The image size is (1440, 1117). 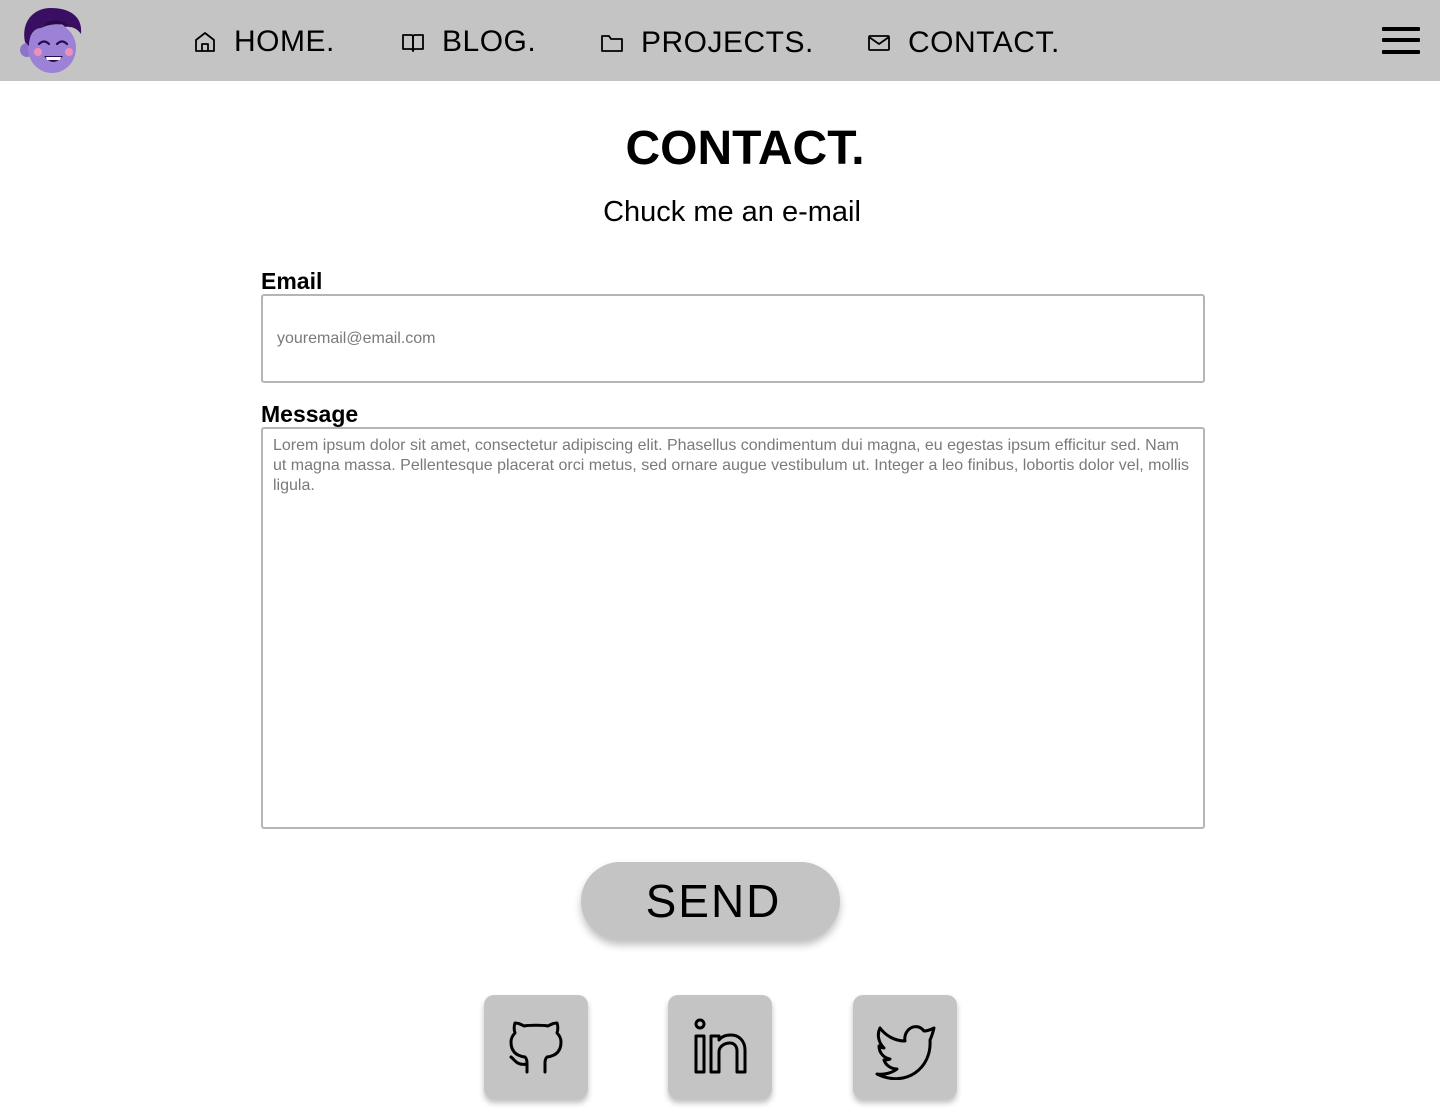 I want to click on folder-icon, so click(x=612, y=43).